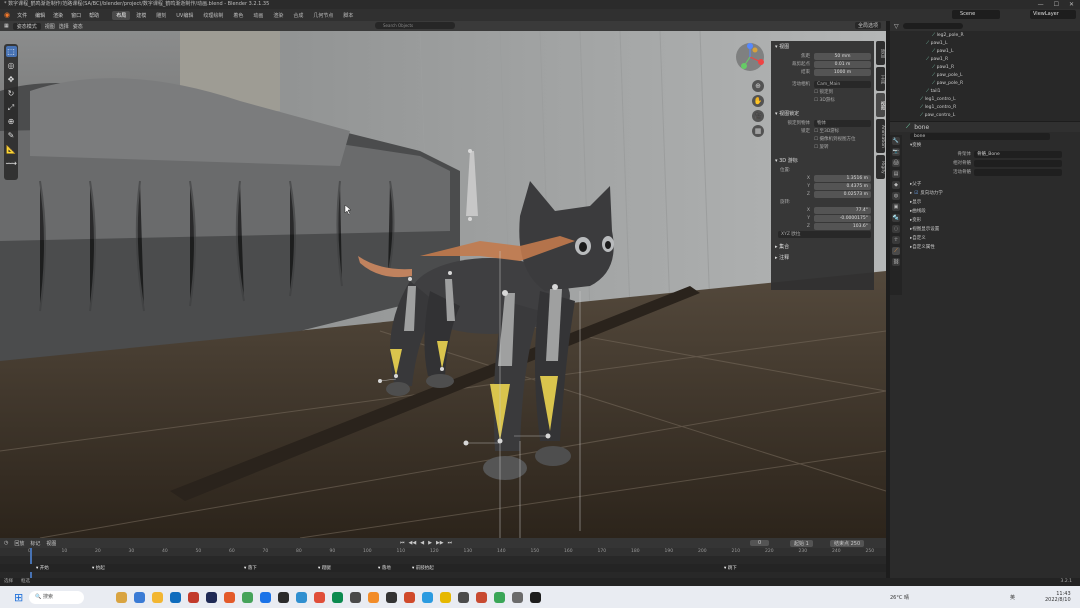 Image resolution: width=1080 pixels, height=608 pixels. I want to click on tab-modeling: 建模, so click(141, 15).